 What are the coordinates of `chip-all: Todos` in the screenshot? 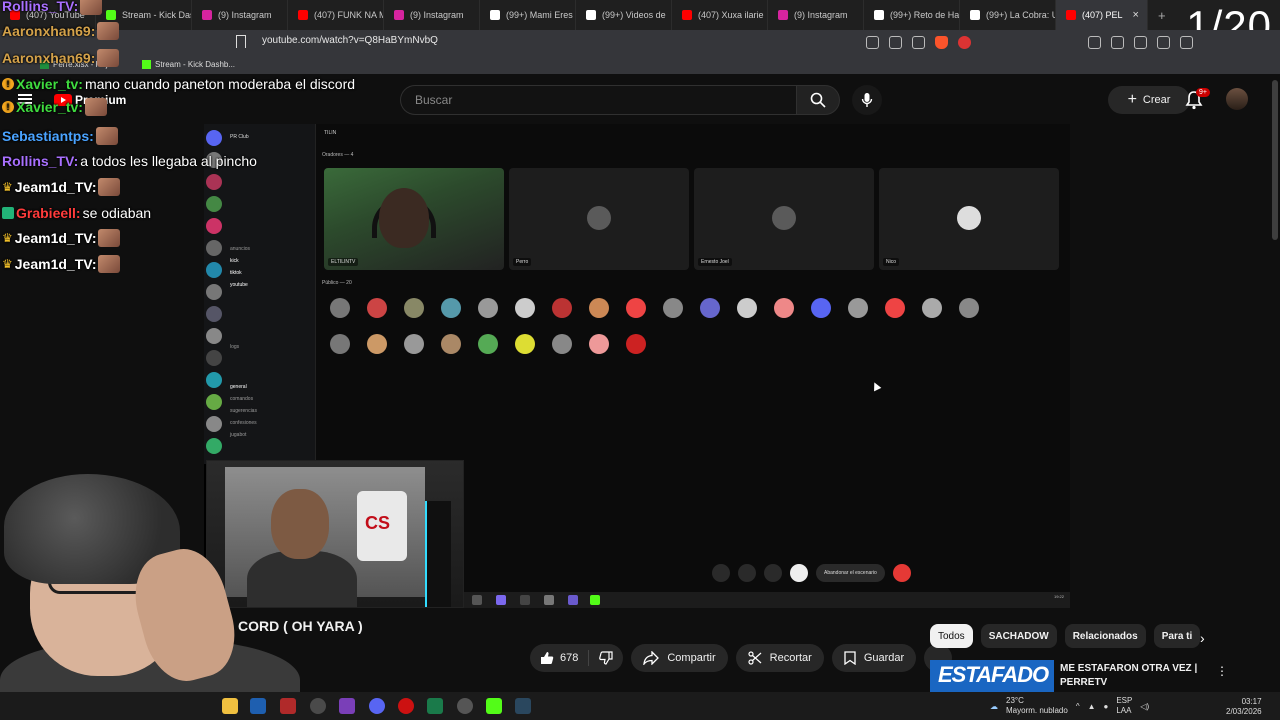 It's located at (951, 636).